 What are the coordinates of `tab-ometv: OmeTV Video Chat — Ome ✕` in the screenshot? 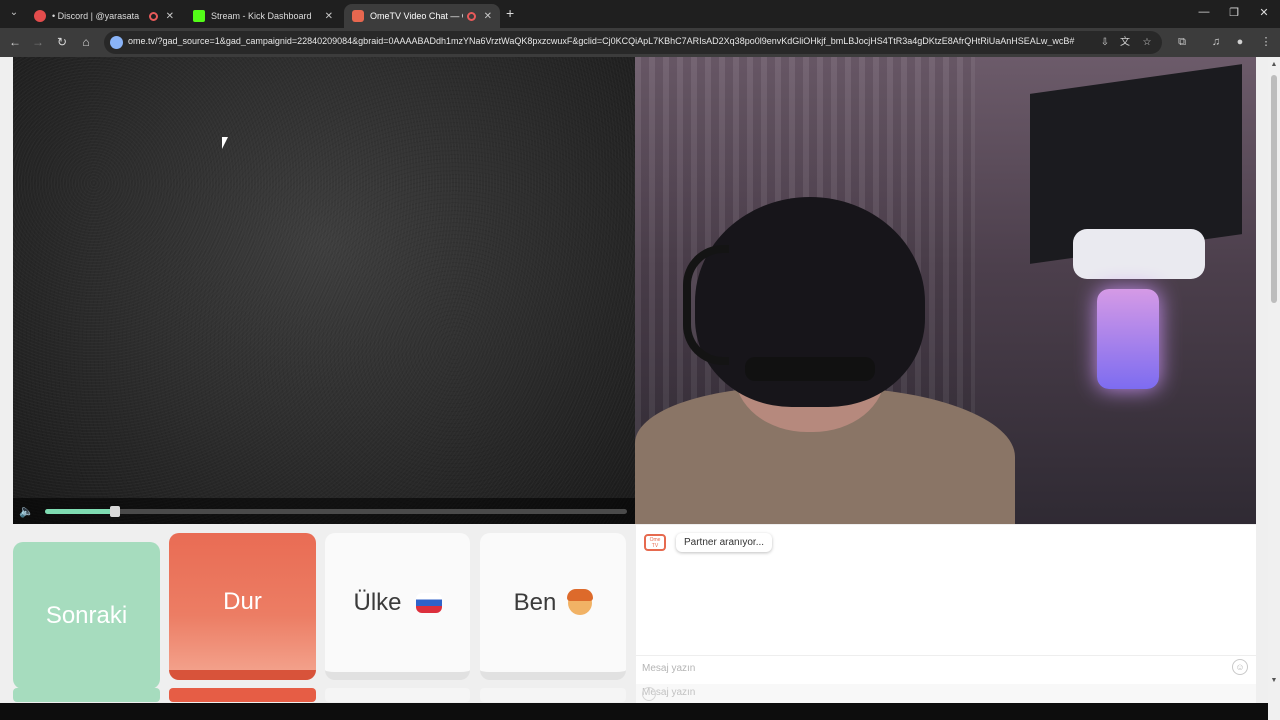 It's located at (422, 16).